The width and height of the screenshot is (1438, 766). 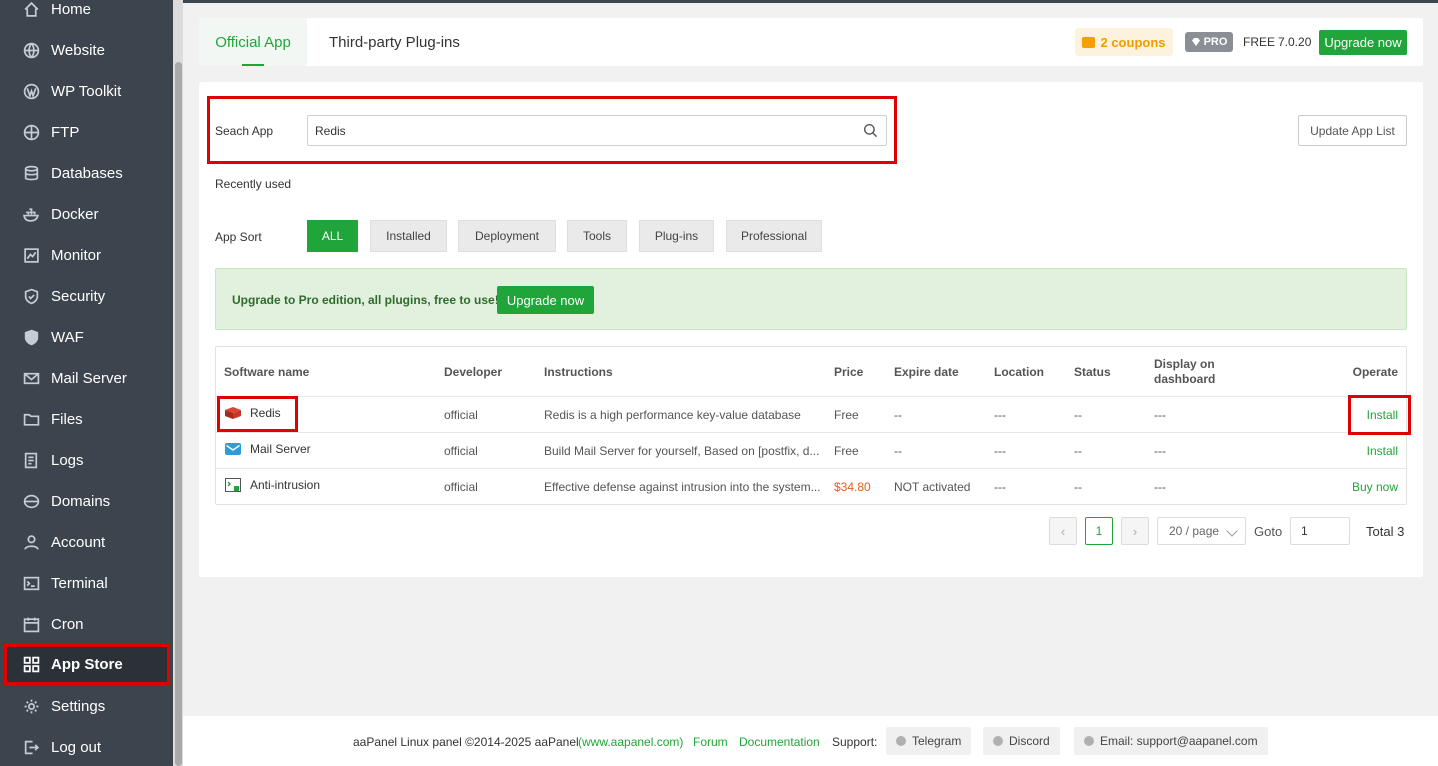 What do you see at coordinates (1375, 487) in the screenshot?
I see `buy-now-button: Buy now` at bounding box center [1375, 487].